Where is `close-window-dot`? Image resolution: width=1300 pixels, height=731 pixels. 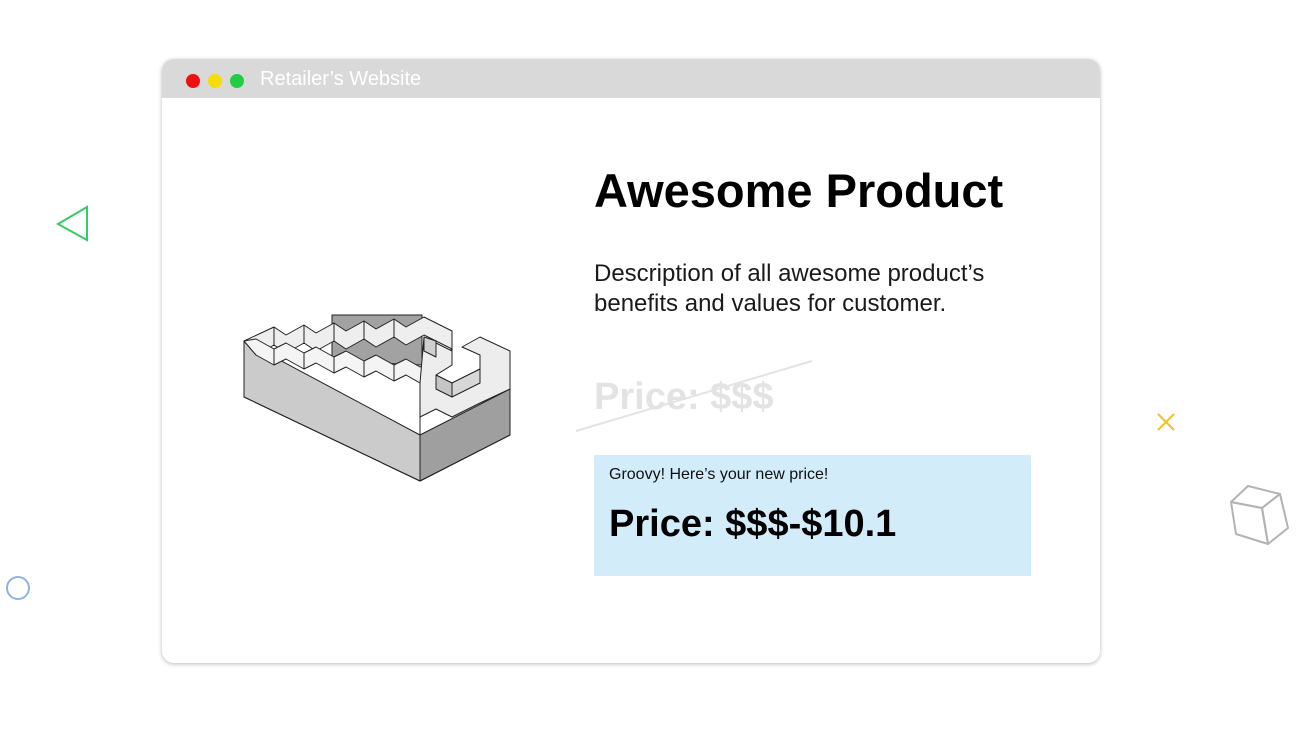
close-window-dot is located at coordinates (193, 81).